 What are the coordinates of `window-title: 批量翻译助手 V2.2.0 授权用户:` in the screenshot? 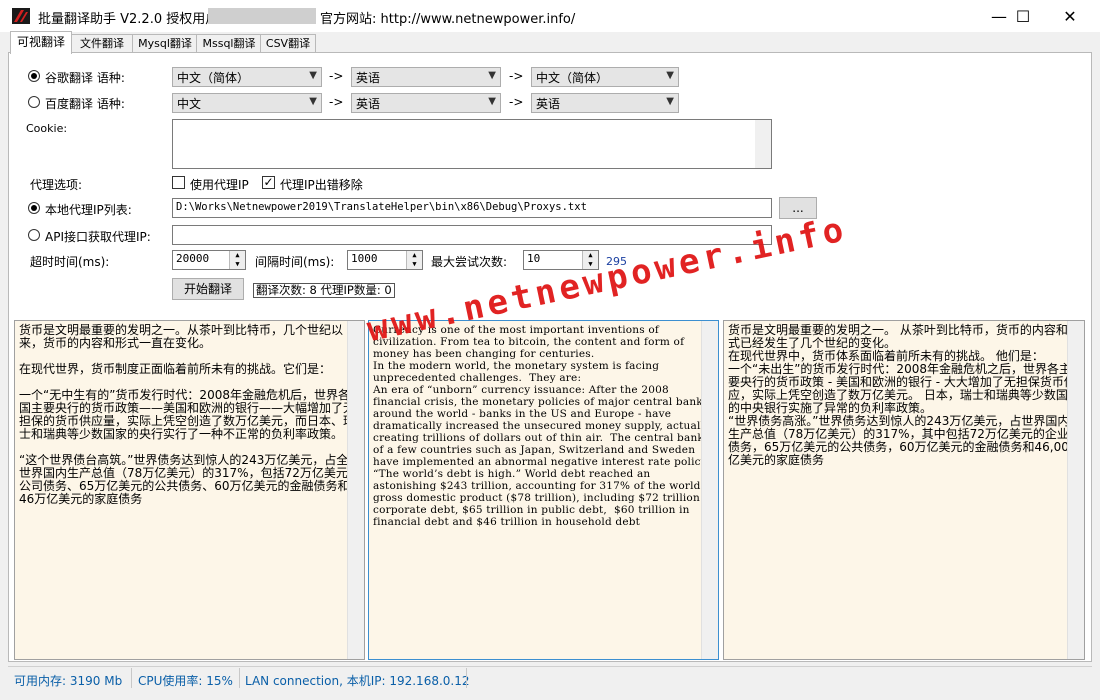 It's located at (130, 19).